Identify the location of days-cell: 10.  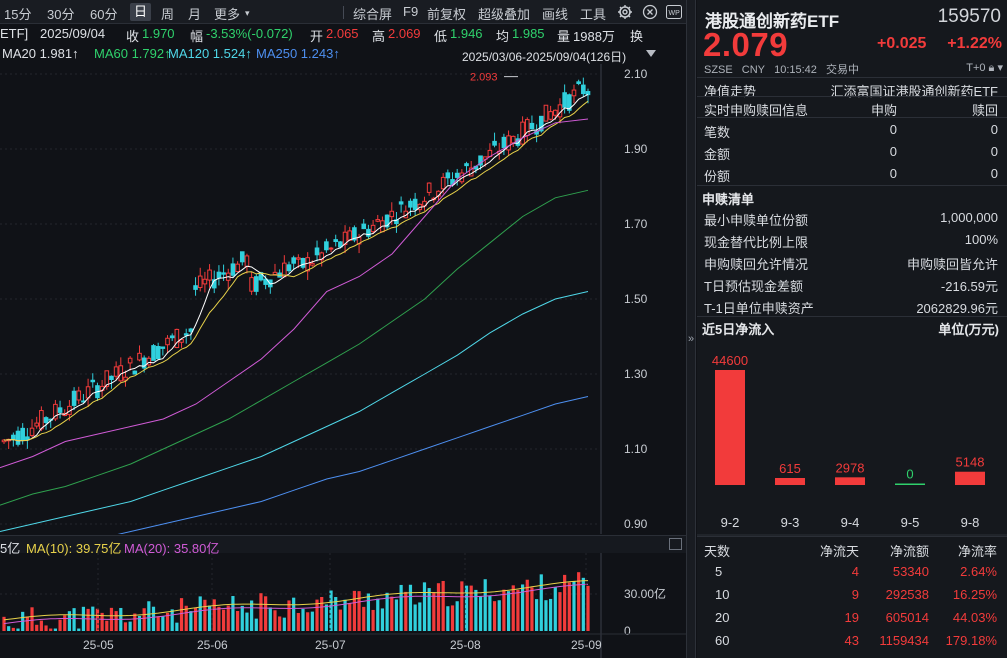
(722, 594).